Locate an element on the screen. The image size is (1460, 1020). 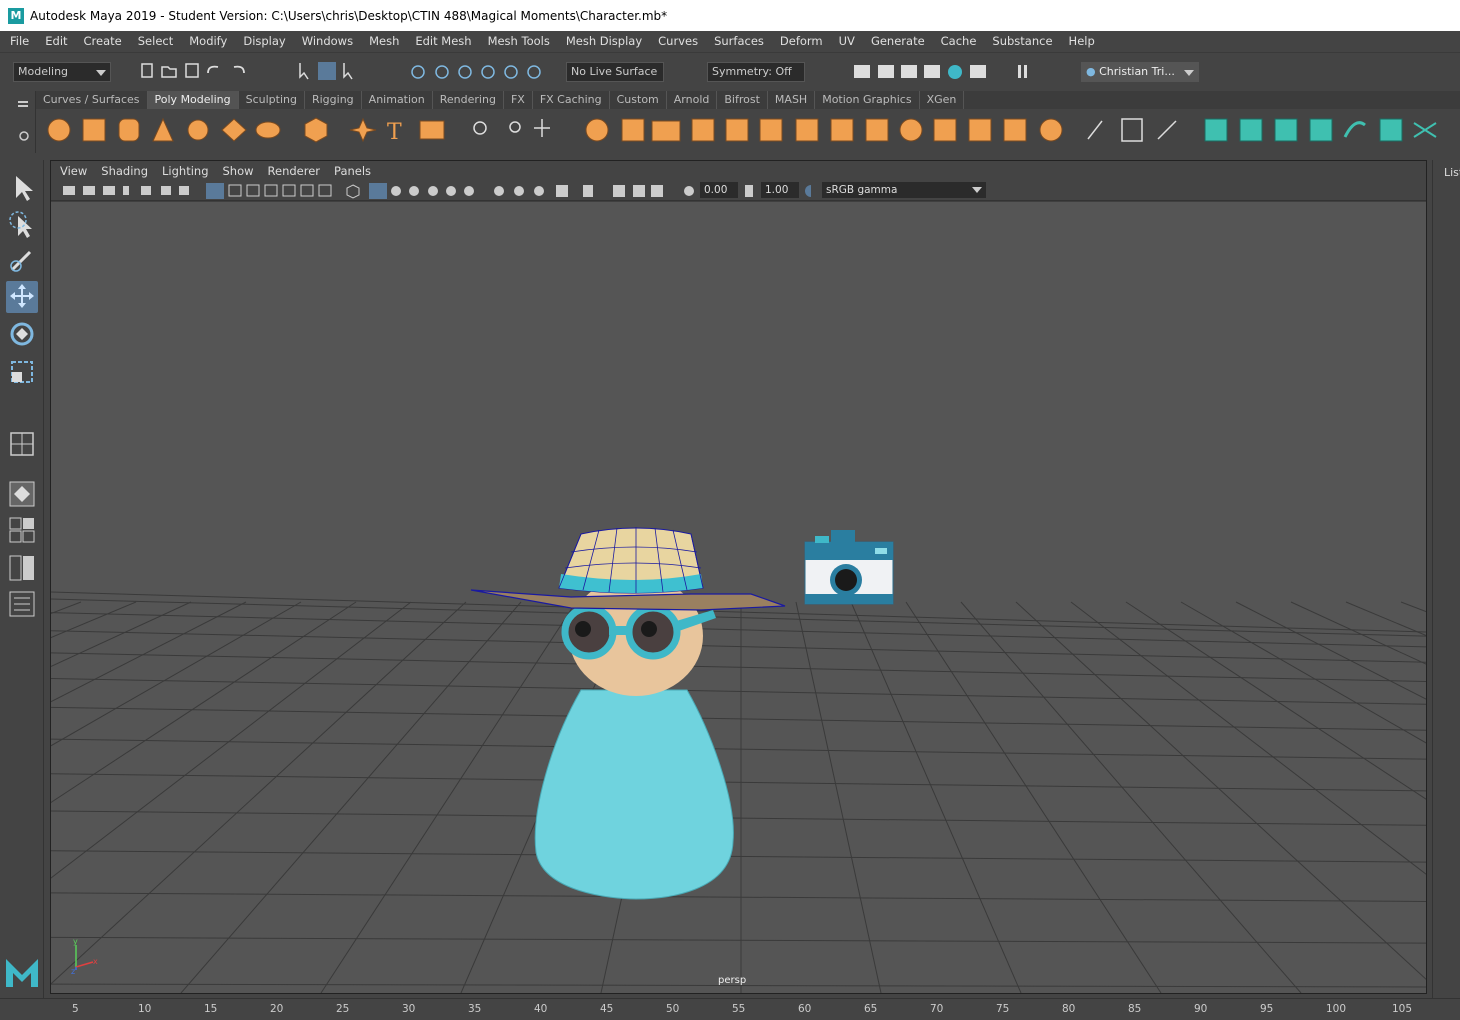
menu-cache: Cache is located at coordinates (959, 41).